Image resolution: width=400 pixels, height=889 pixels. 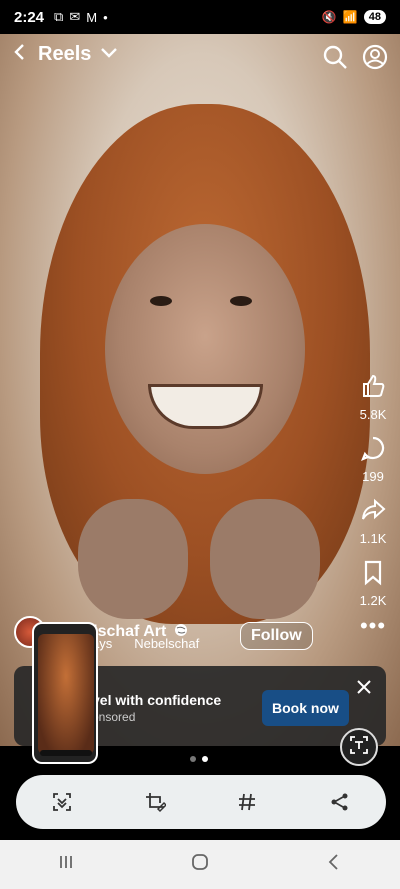 What do you see at coordinates (166, 643) in the screenshot?
I see `music-author: Nebelschaf` at bounding box center [166, 643].